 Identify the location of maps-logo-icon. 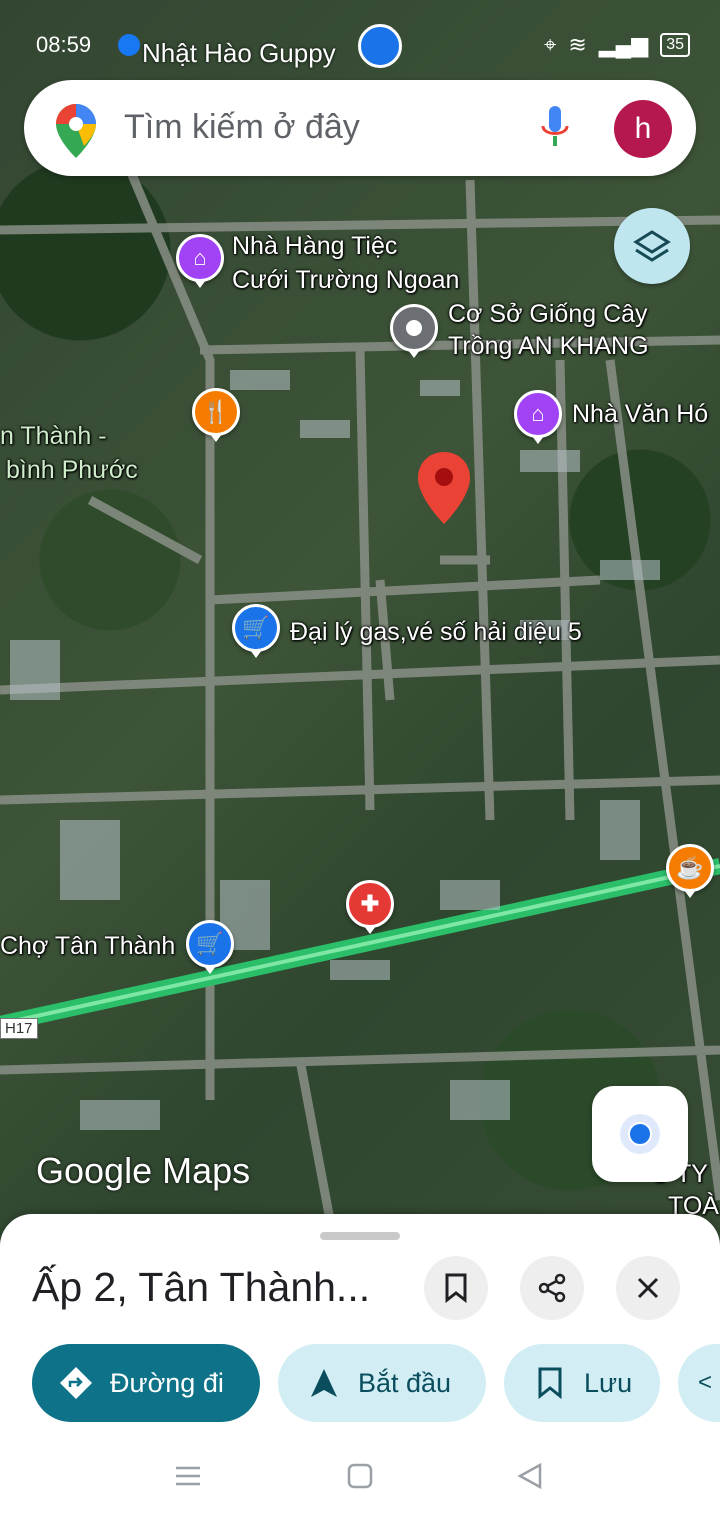
(76, 133).